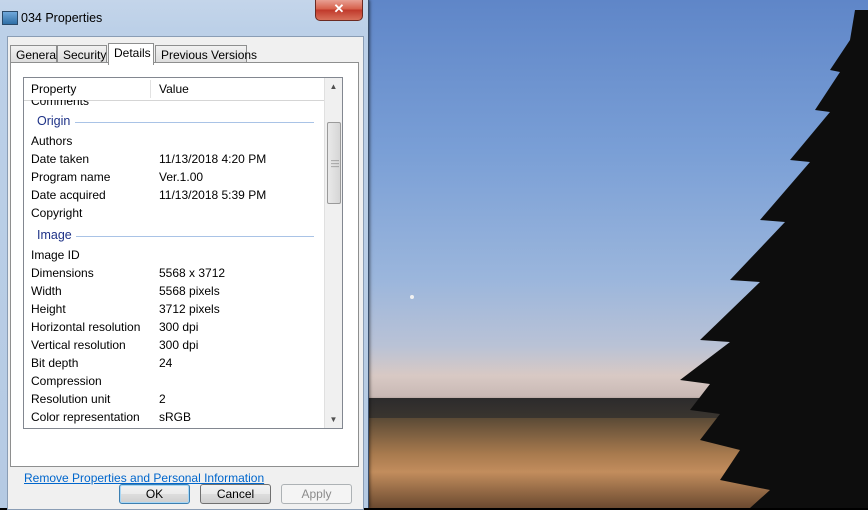 The height and width of the screenshot is (510, 868). What do you see at coordinates (316, 494) in the screenshot?
I see `apply-button: Apply` at bounding box center [316, 494].